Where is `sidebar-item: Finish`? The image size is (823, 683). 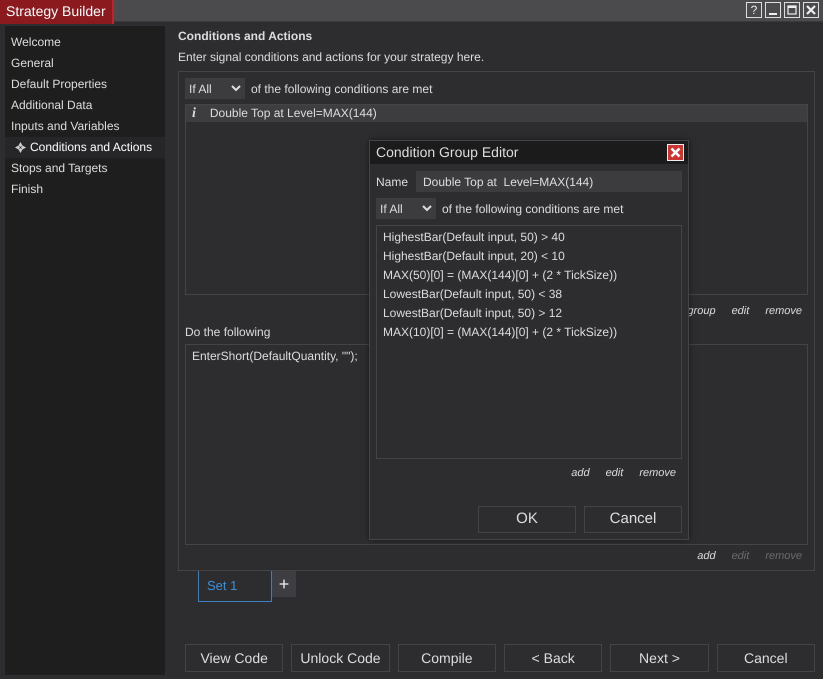
sidebar-item: Finish is located at coordinates (85, 189).